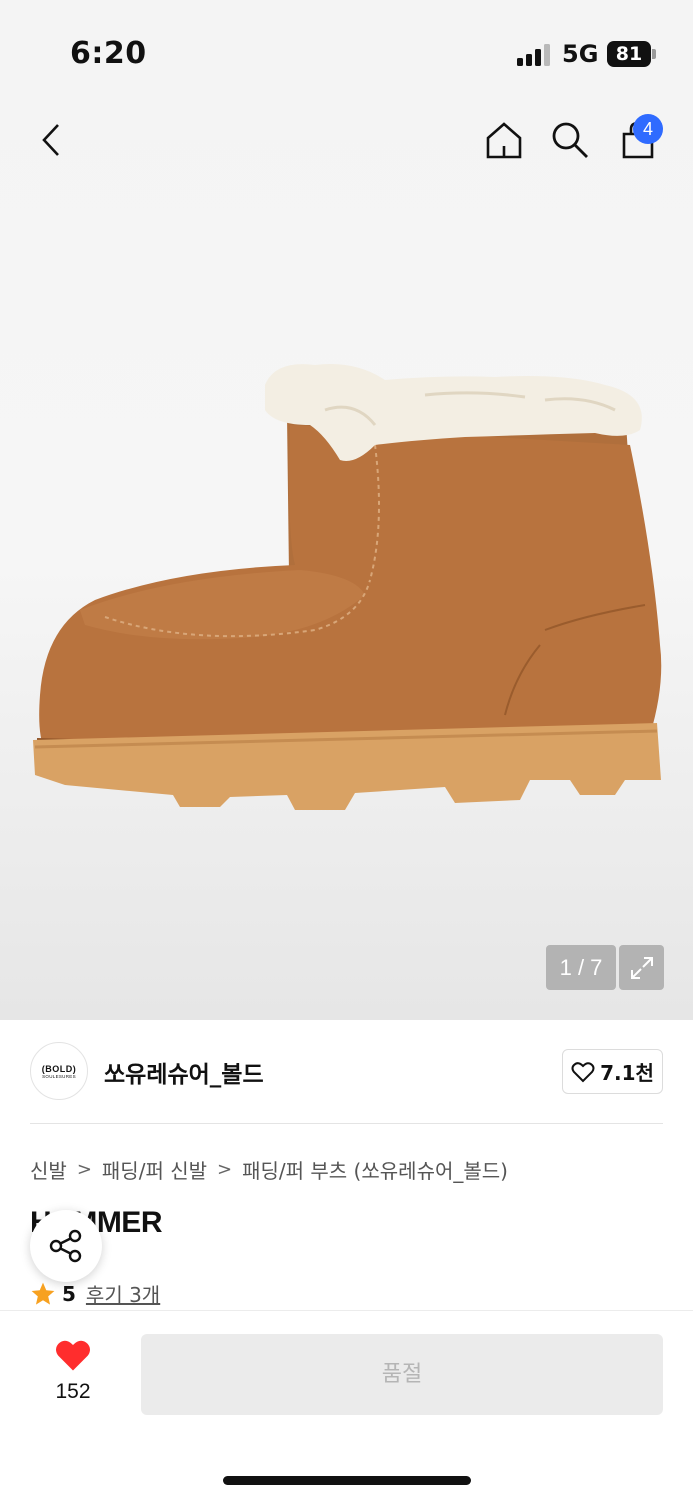 This screenshot has width=693, height=1500. Describe the element at coordinates (59, 1068) in the screenshot. I see `brand-logo-line1: (BOLD)` at that location.